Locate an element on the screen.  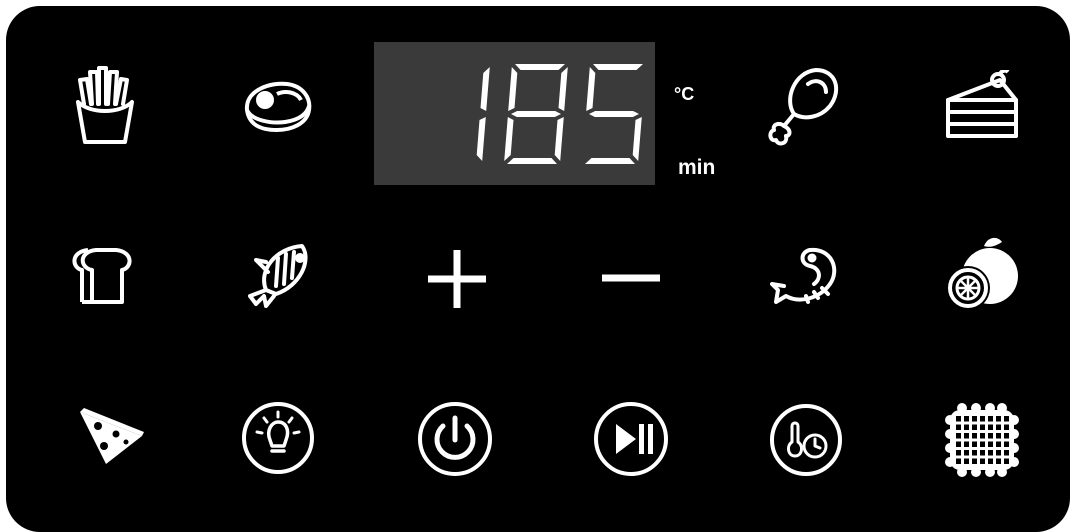
waffle-button is located at coordinates (982, 440).